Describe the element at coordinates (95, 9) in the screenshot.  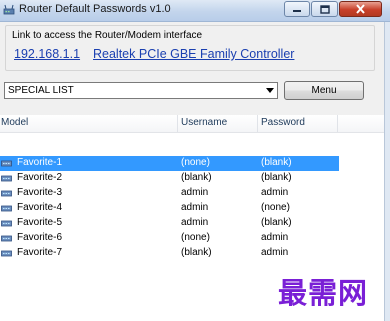
I see `window-title: Router Default Passwords v1.0` at that location.